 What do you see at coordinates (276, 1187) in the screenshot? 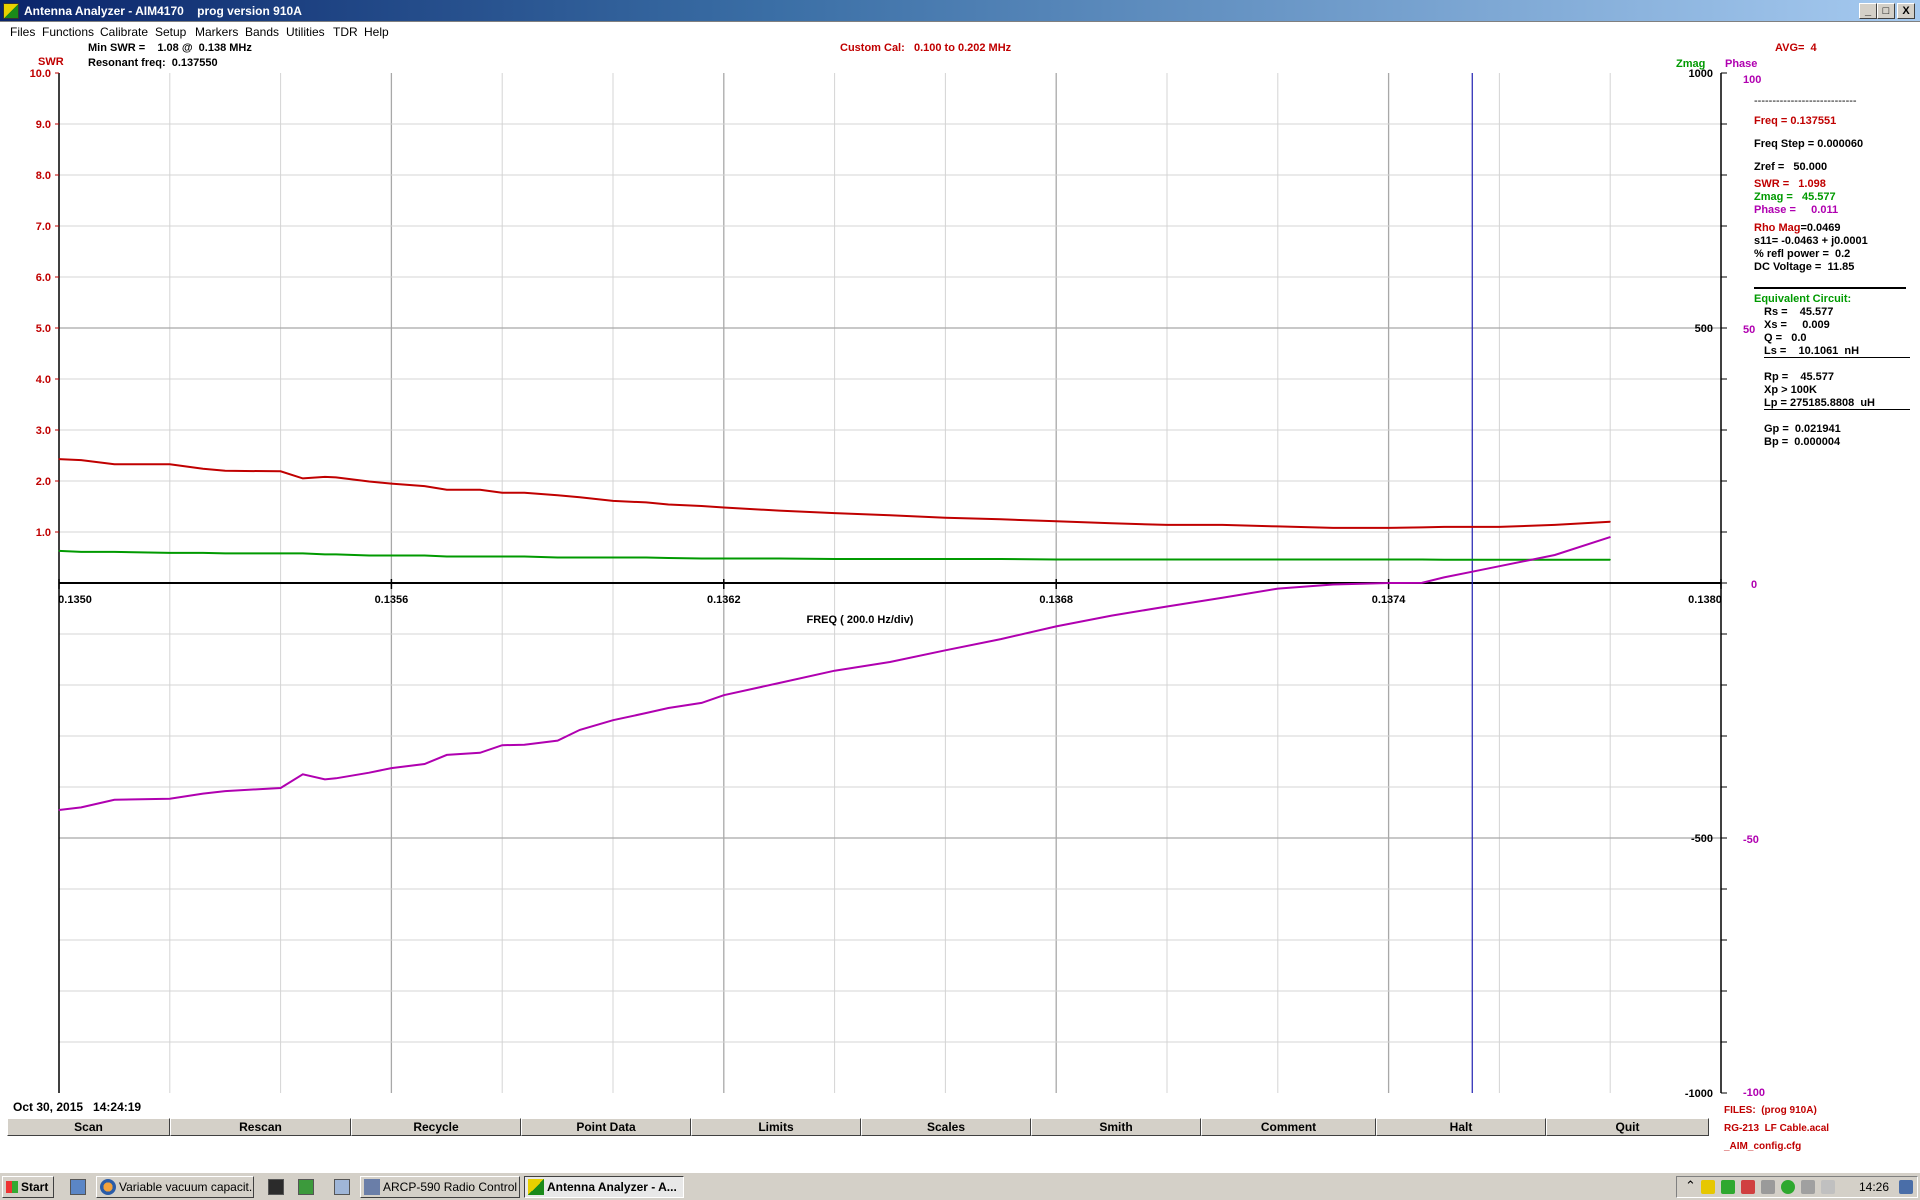
I see `app-quicklaunch-icon` at bounding box center [276, 1187].